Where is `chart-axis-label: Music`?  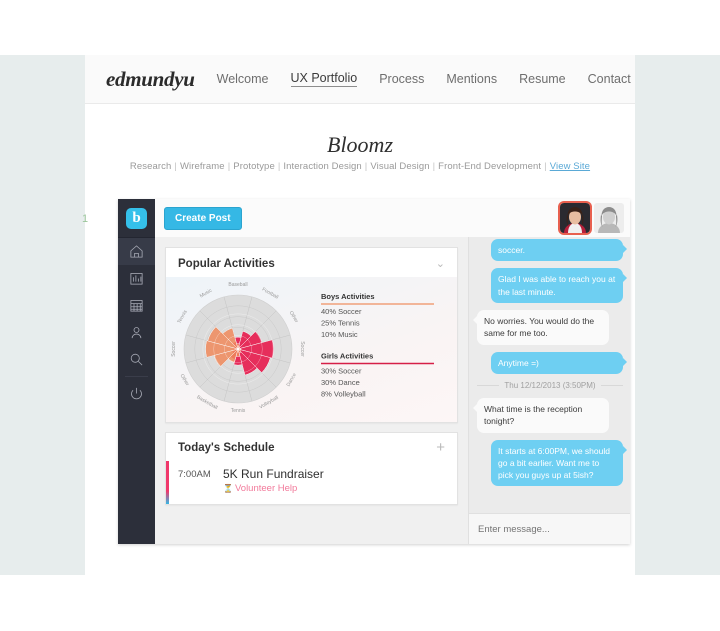 chart-axis-label: Music is located at coordinates (206, 293).